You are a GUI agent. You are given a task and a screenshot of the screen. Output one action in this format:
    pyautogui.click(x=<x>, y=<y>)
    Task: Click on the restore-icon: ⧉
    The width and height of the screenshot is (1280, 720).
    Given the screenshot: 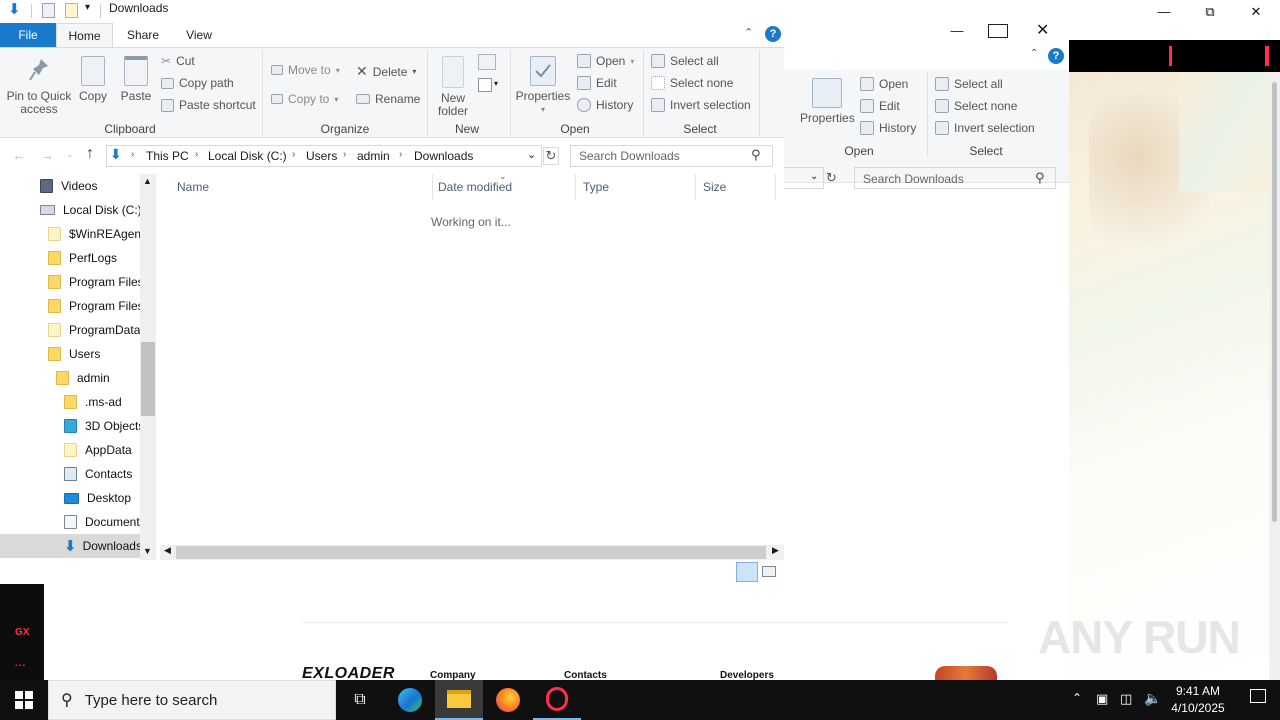 What is the action you would take?
    pyautogui.click(x=1210, y=11)
    